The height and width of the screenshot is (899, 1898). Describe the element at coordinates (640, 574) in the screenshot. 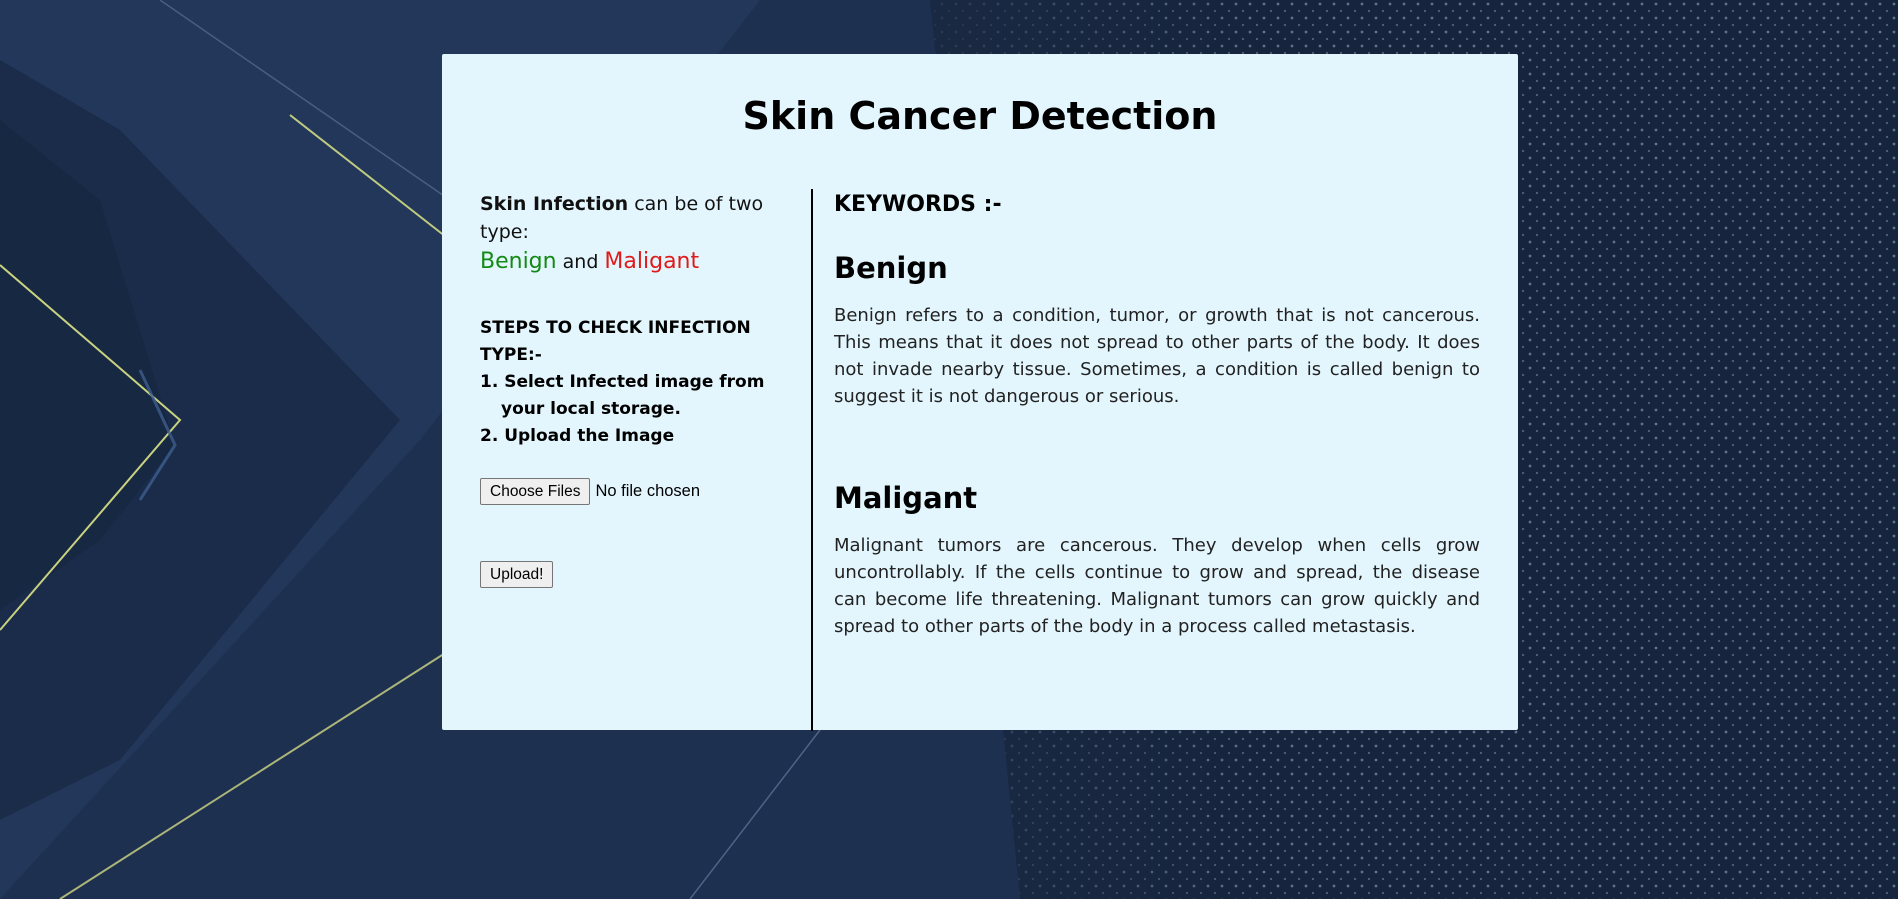

I see `upload-row: Upload!` at that location.